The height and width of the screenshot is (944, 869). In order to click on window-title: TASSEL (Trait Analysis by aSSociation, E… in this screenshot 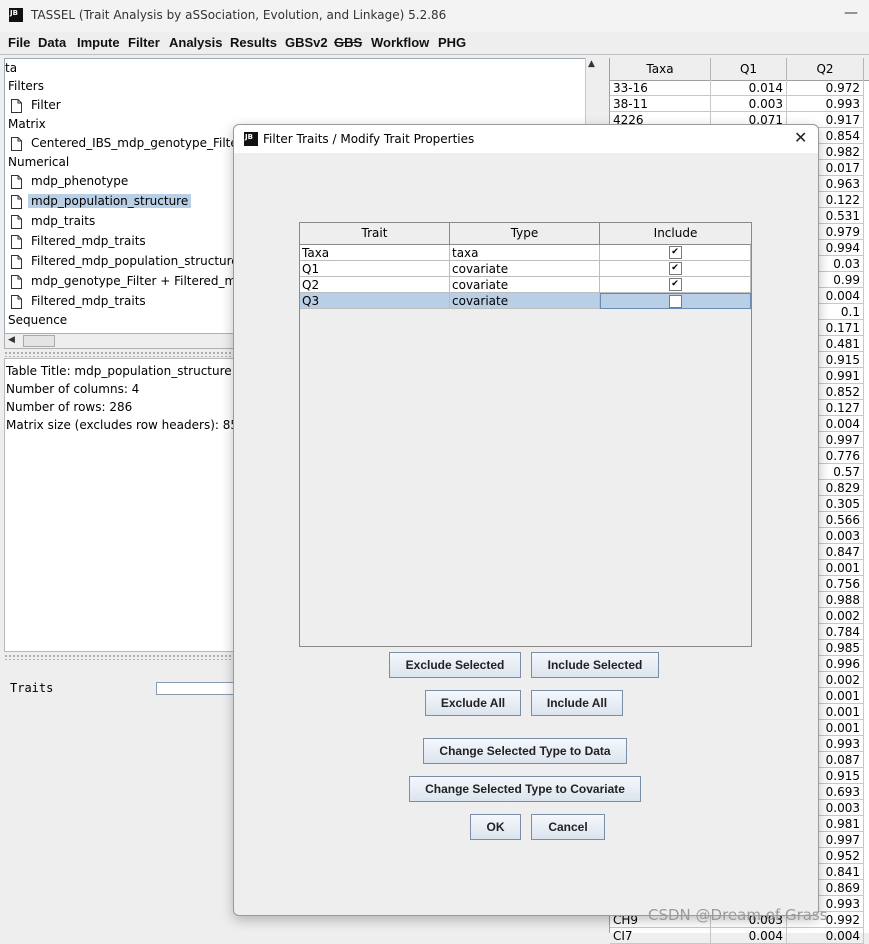, I will do `click(239, 15)`.